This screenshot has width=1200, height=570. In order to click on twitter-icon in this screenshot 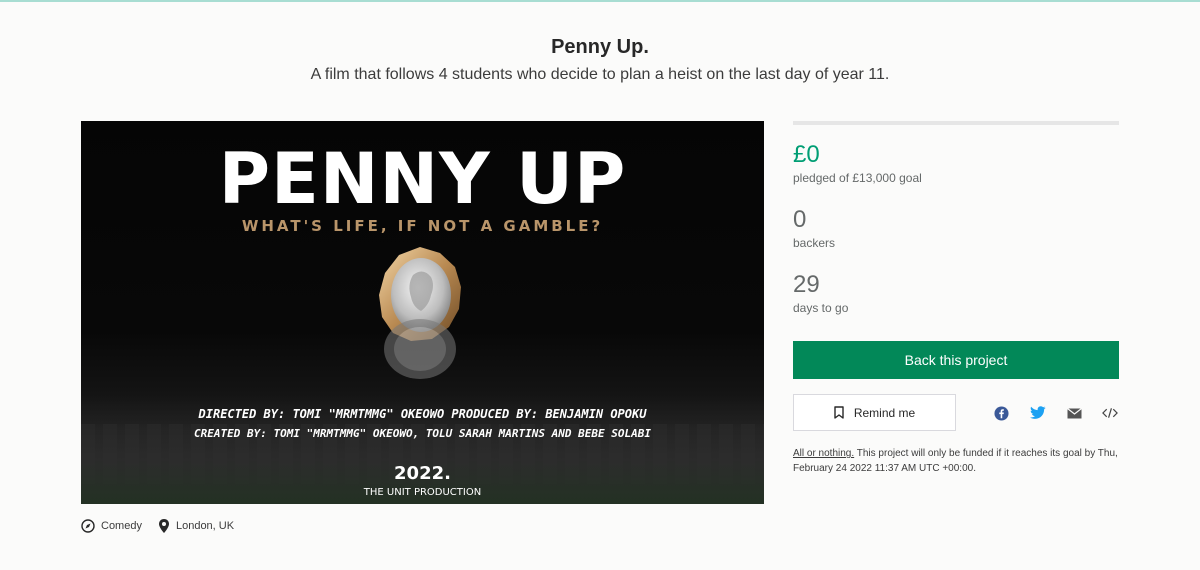, I will do `click(1038, 412)`.